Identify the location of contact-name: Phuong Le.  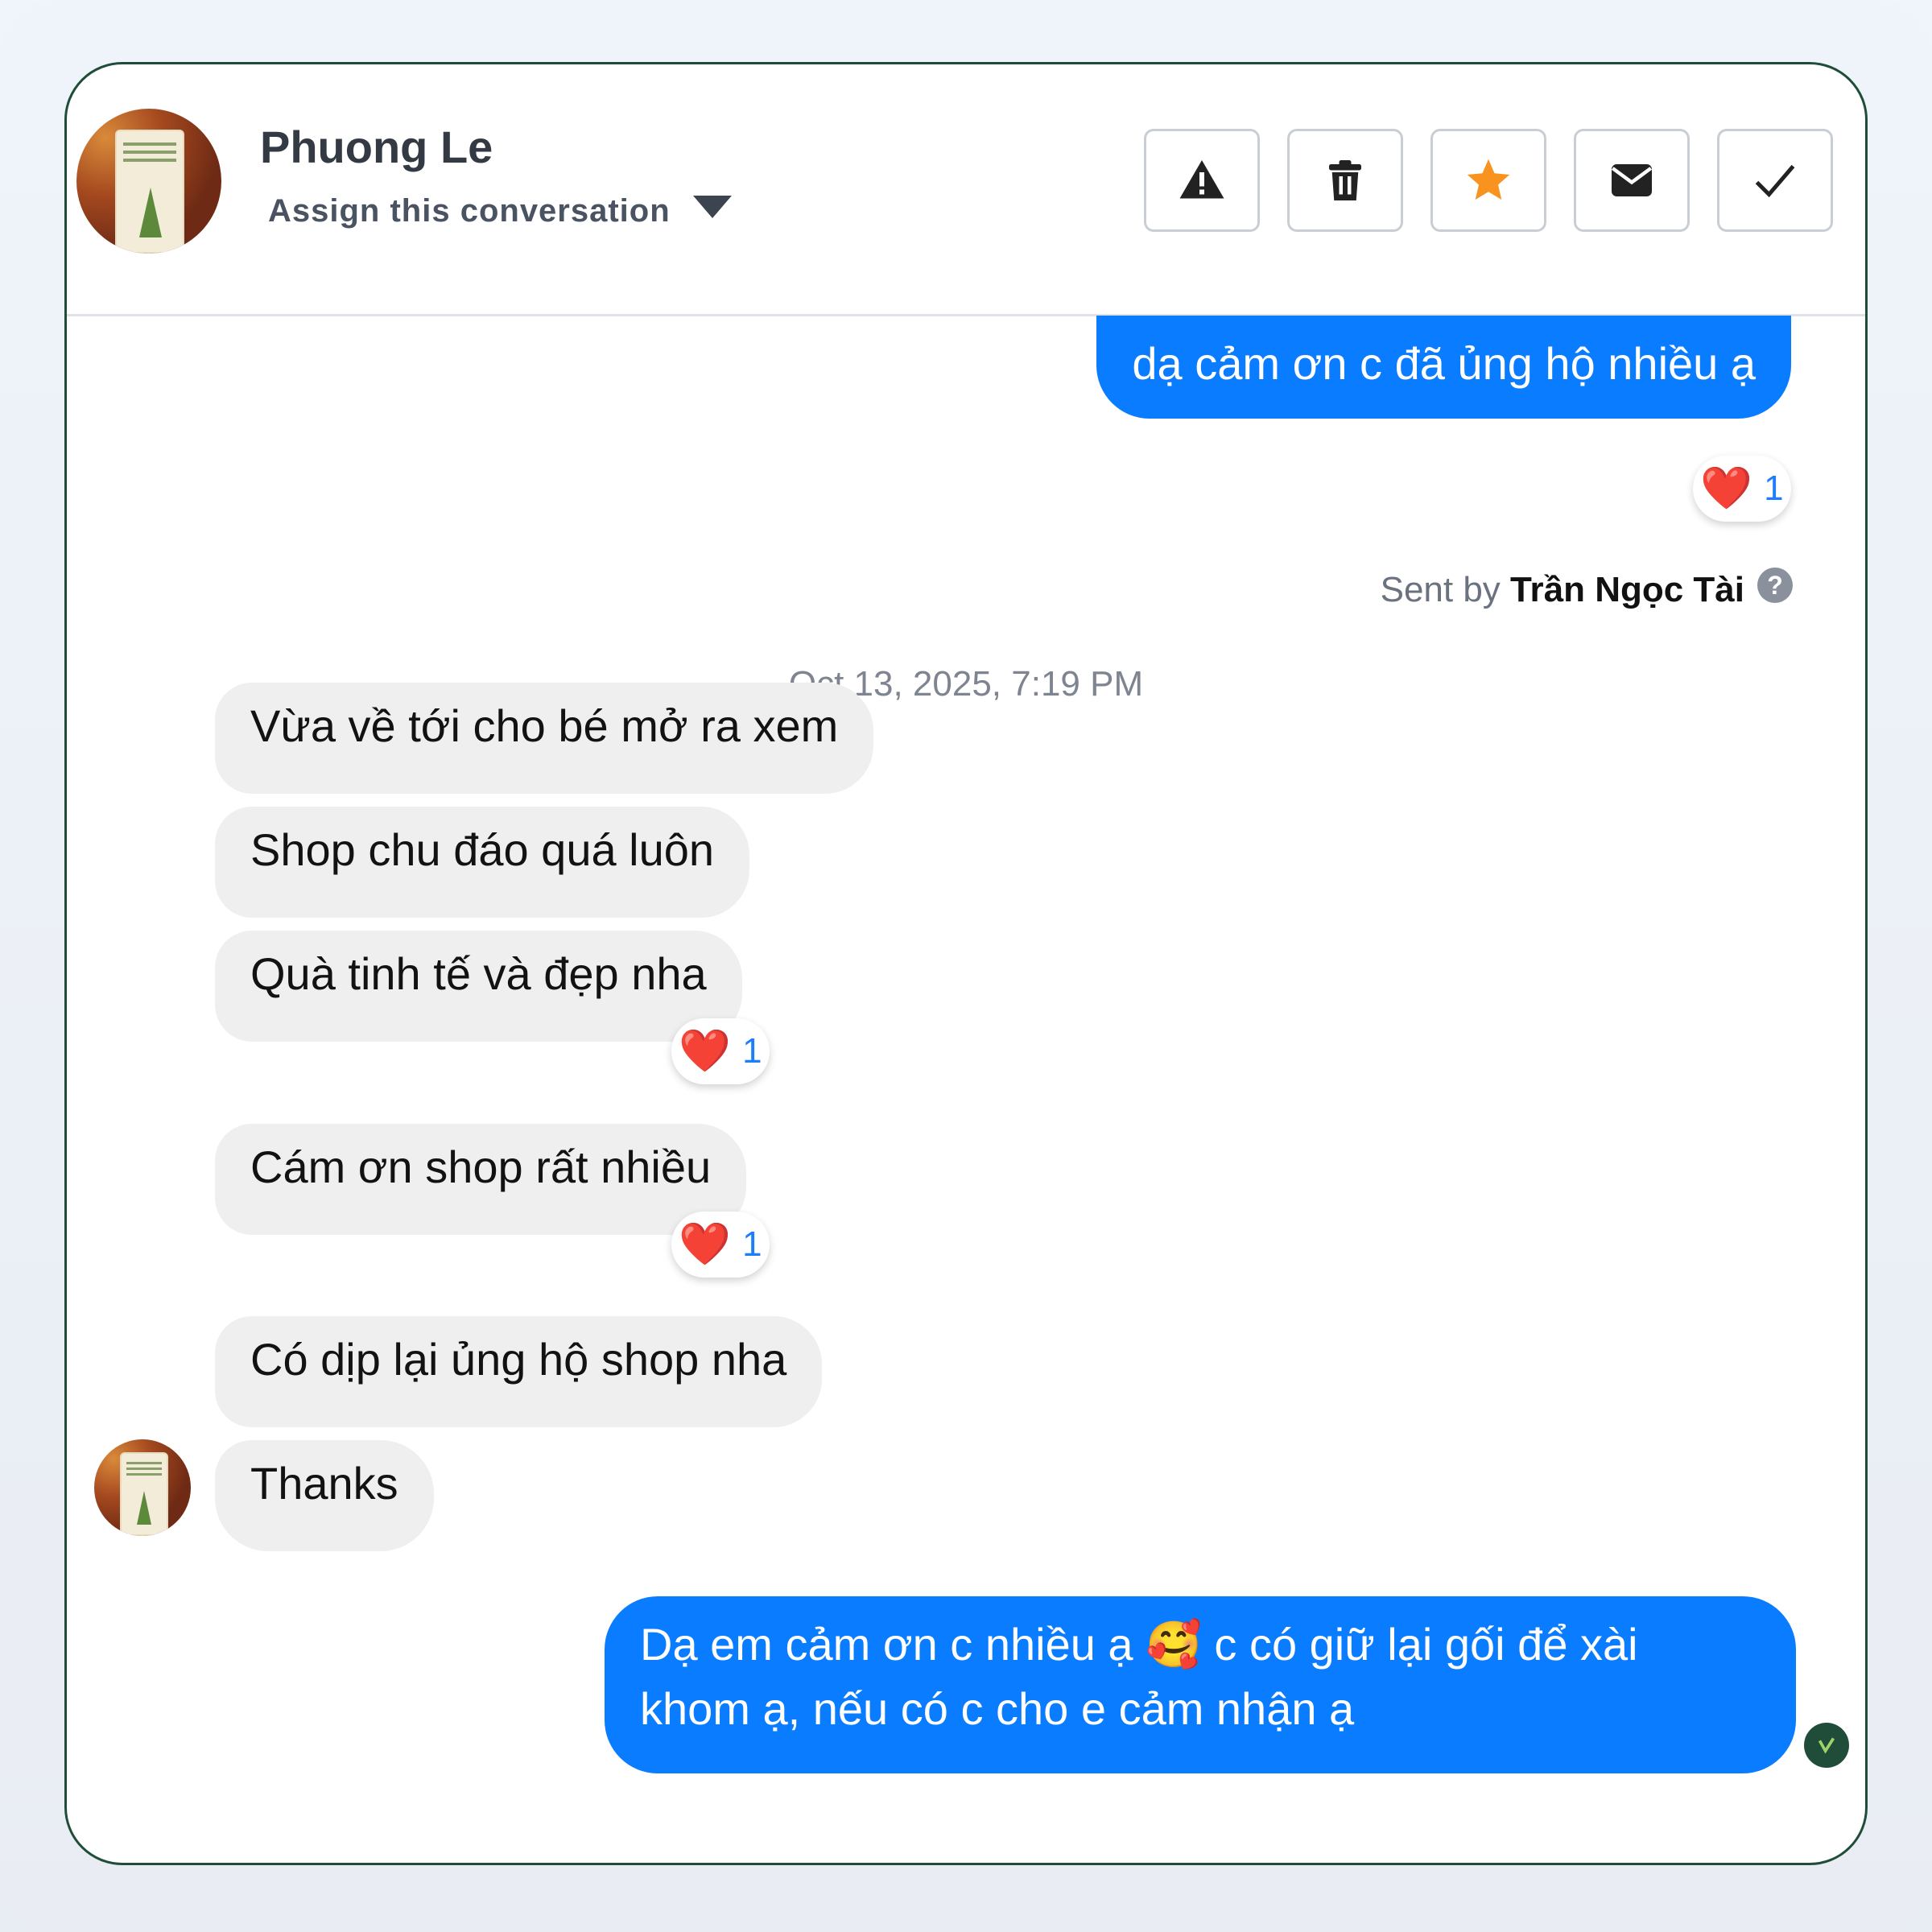
(376, 147).